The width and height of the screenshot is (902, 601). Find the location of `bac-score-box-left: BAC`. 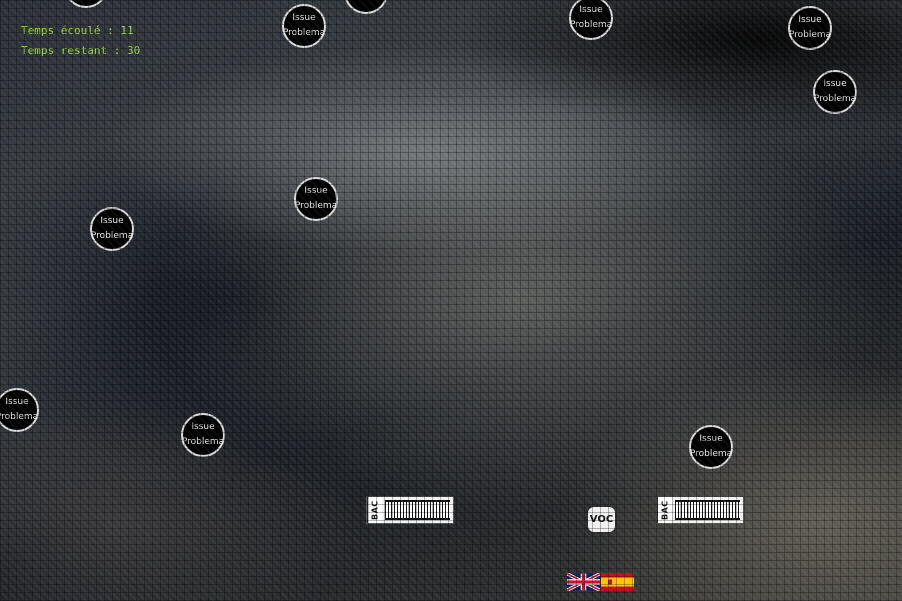

bac-score-box-left: BAC is located at coordinates (410, 510).